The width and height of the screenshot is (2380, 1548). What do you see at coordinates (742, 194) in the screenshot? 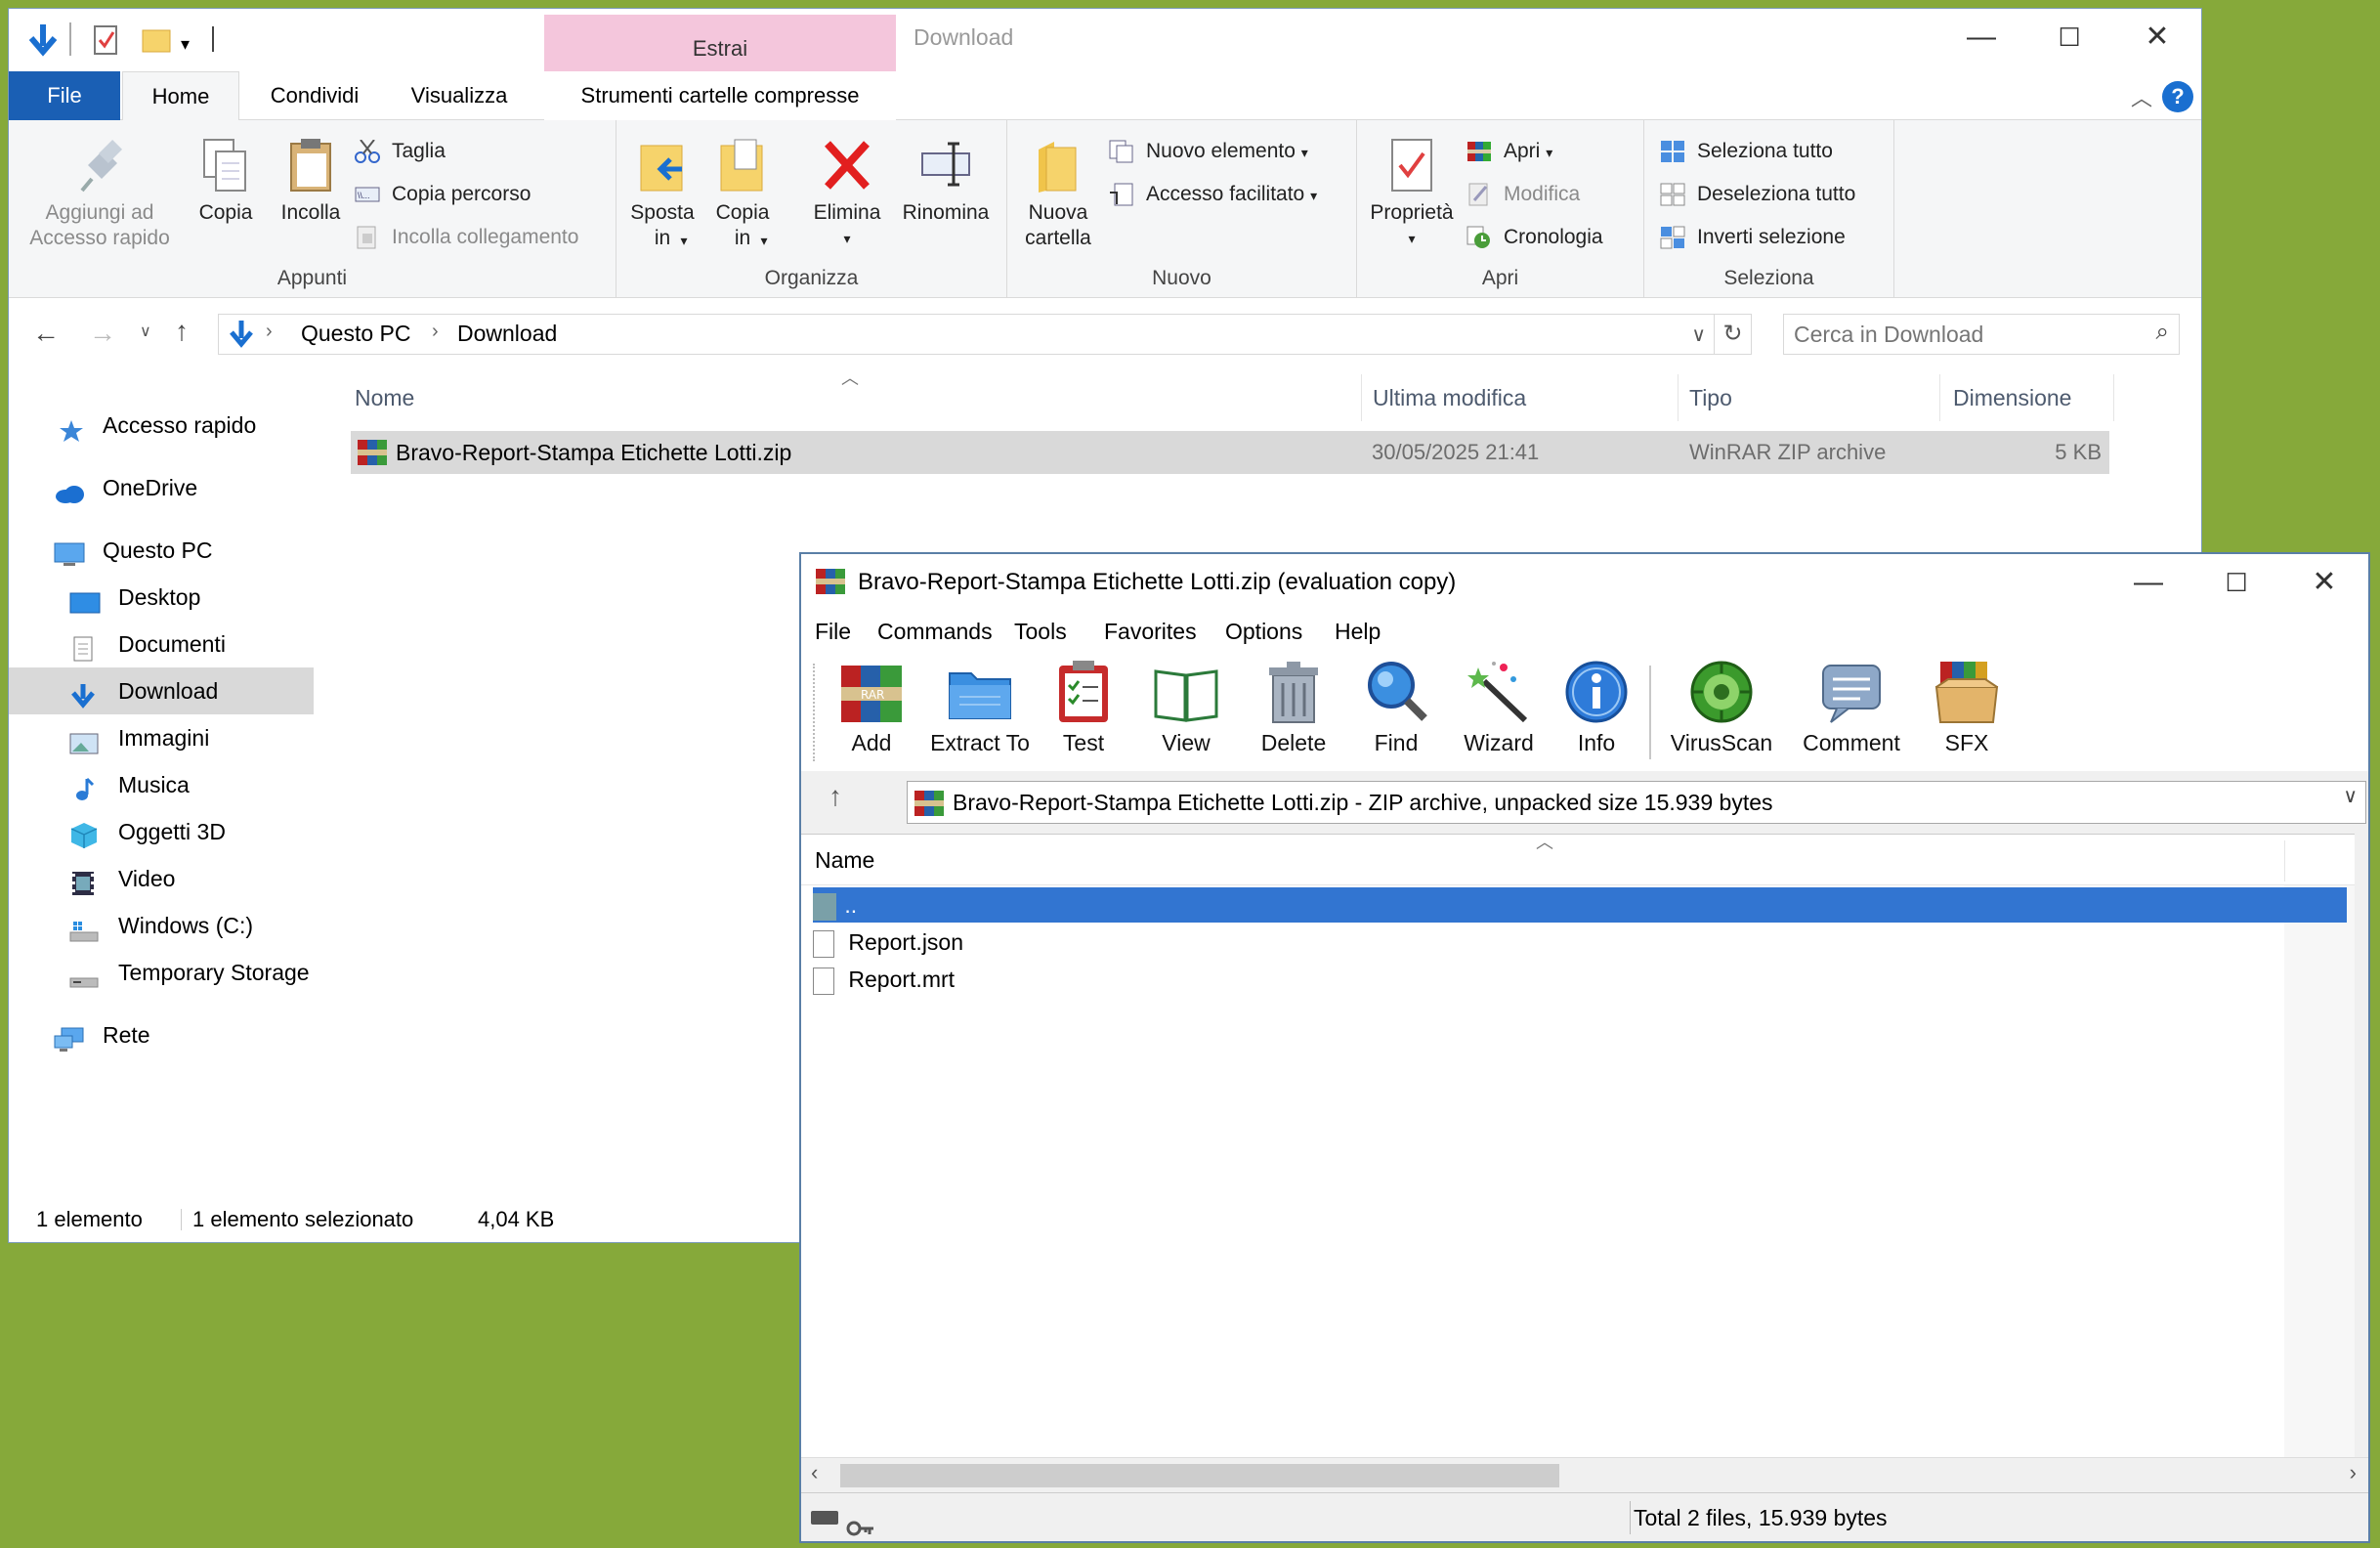
I see `copy-to-button: Copia in ▾` at bounding box center [742, 194].